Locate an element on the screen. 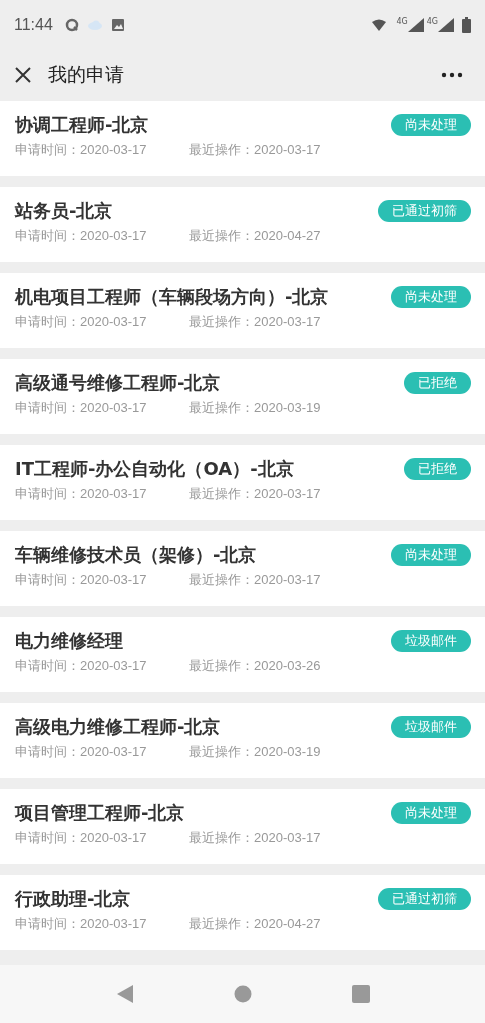 This screenshot has height=1023, width=485. job-title: 机电项目工程师（车辆段场方向）-北京 is located at coordinates (172, 297).